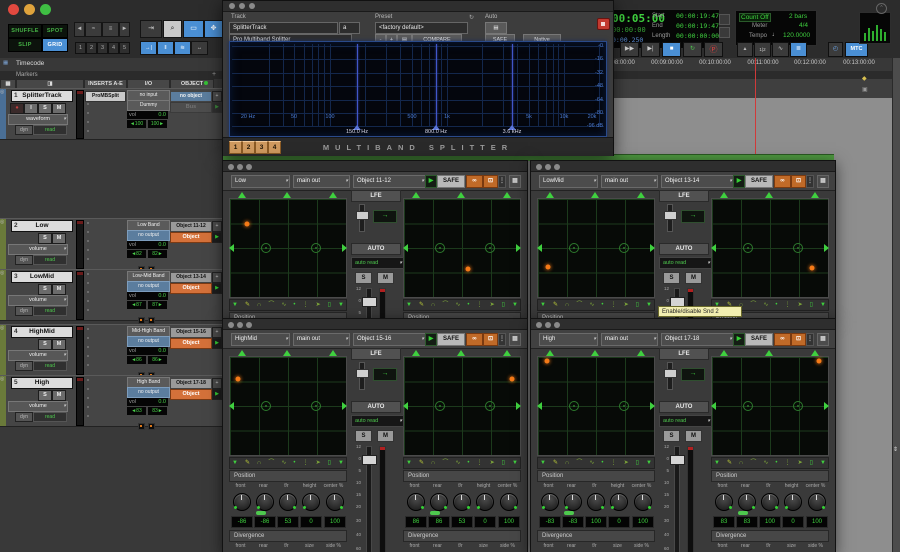  What do you see at coordinates (31, 108) in the screenshot?
I see `input-monitor-button: I` at bounding box center [31, 108].